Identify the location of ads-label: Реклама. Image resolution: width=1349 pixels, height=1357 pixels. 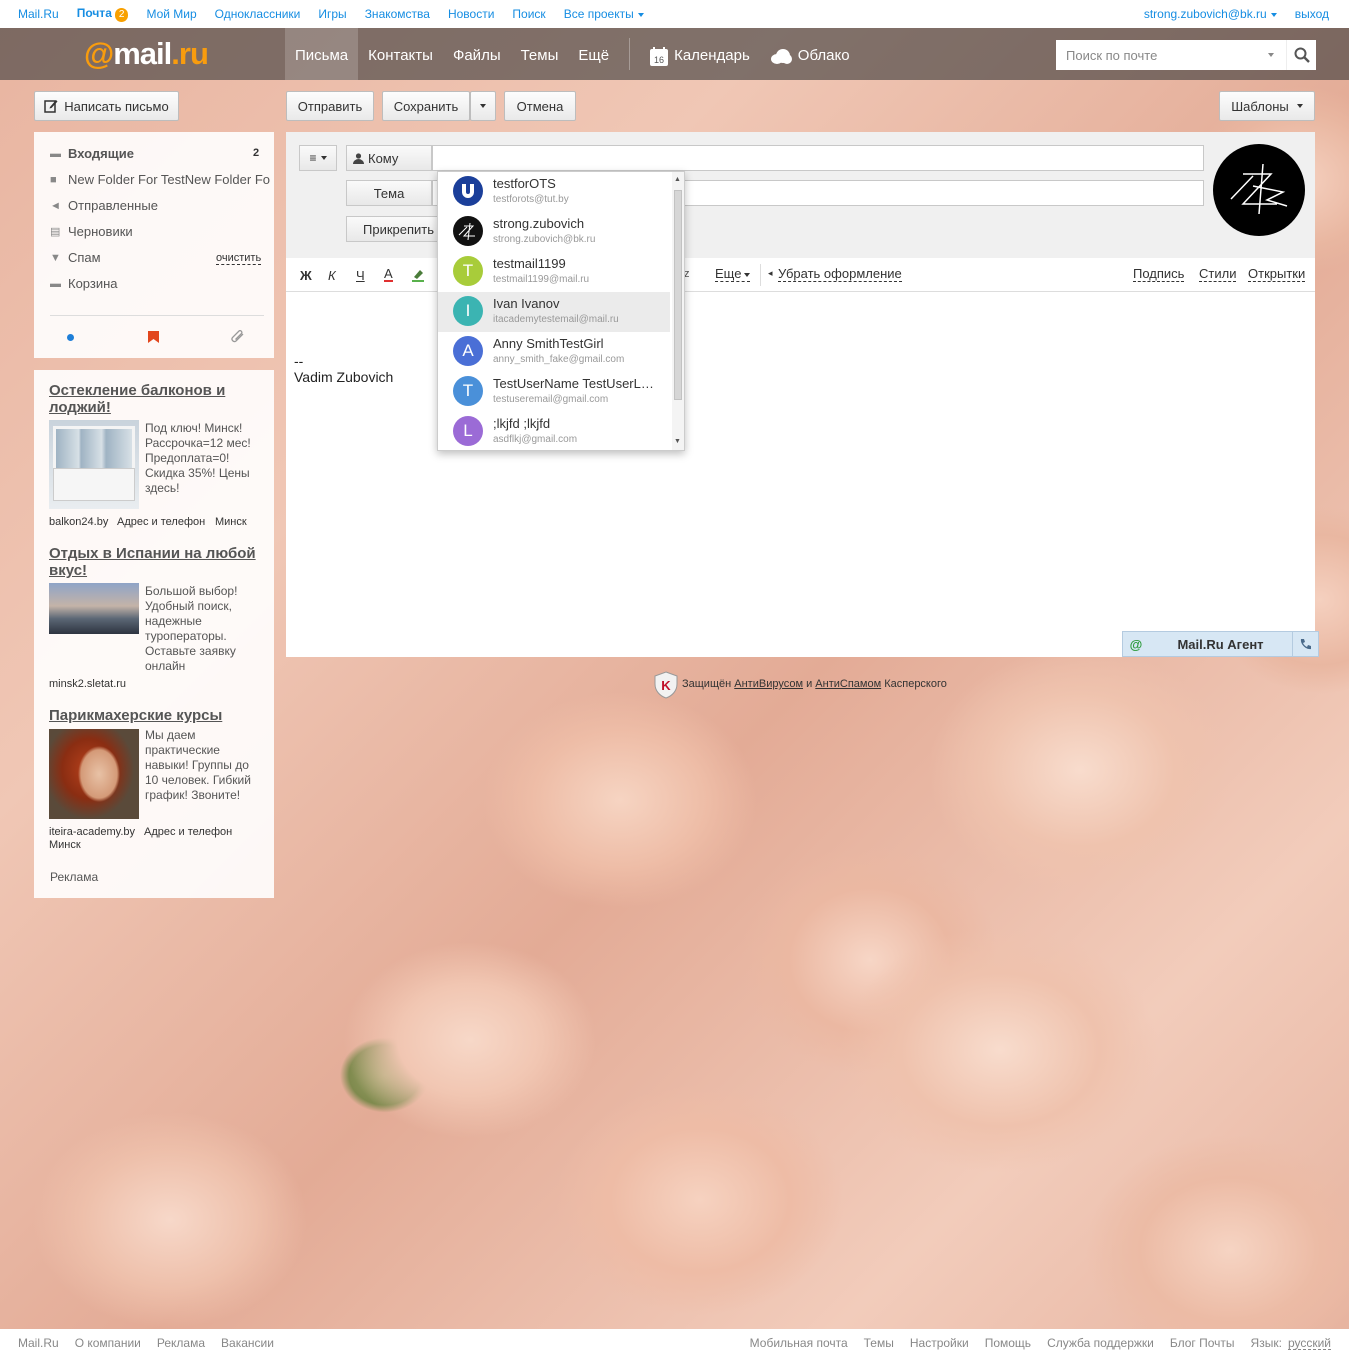
(74, 877).